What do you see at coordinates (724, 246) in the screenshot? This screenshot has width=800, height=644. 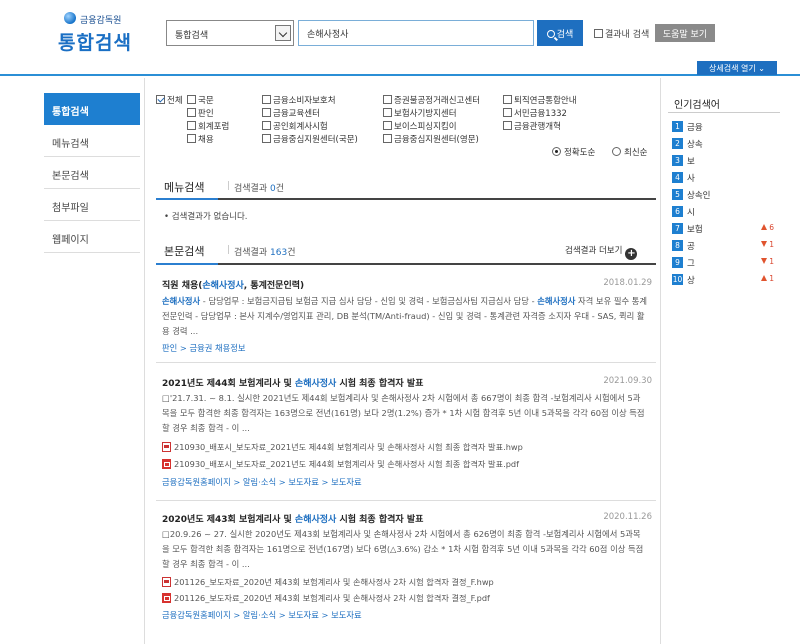 I see `popular-keyword-item: 8공 1` at bounding box center [724, 246].